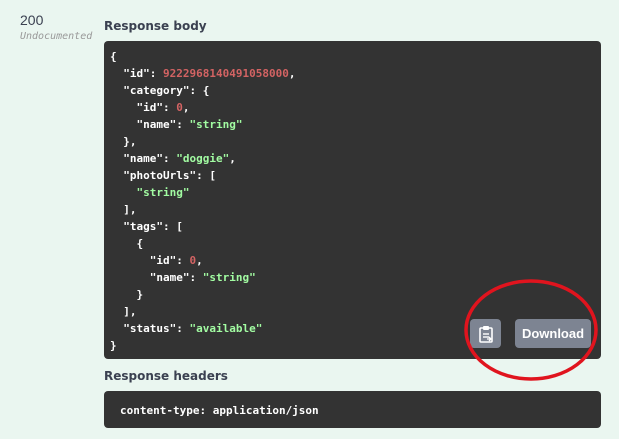 The image size is (626, 439). I want to click on code-line: "tags": [, so click(355, 226).